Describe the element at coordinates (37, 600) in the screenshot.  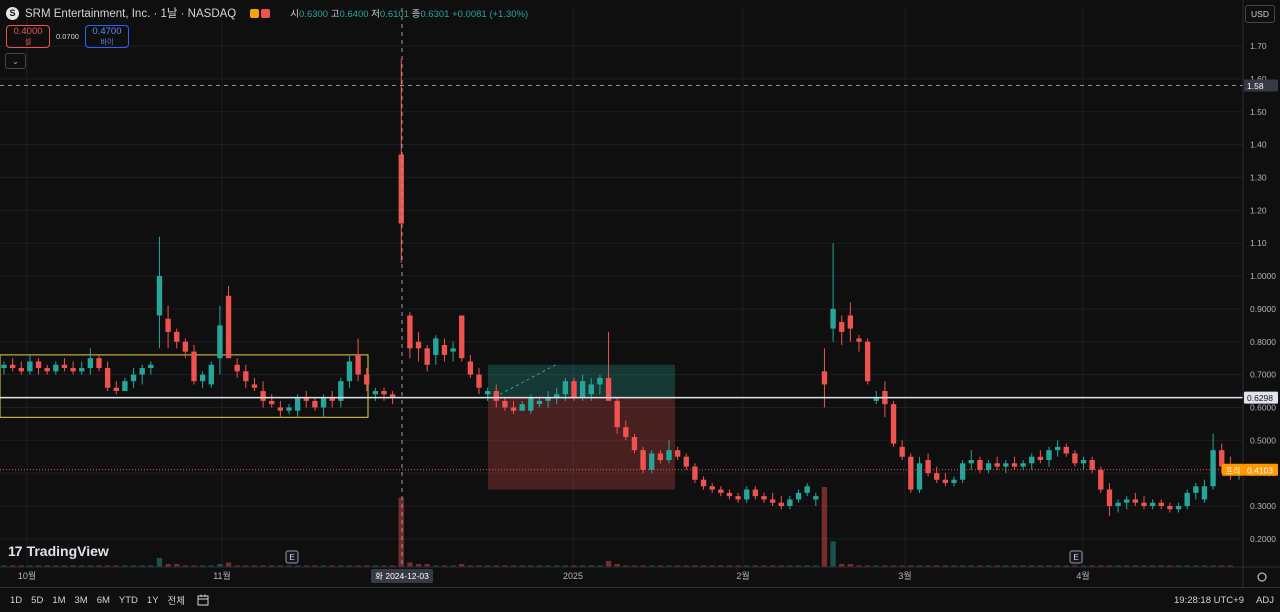
I see `period-5d: 5D` at that location.